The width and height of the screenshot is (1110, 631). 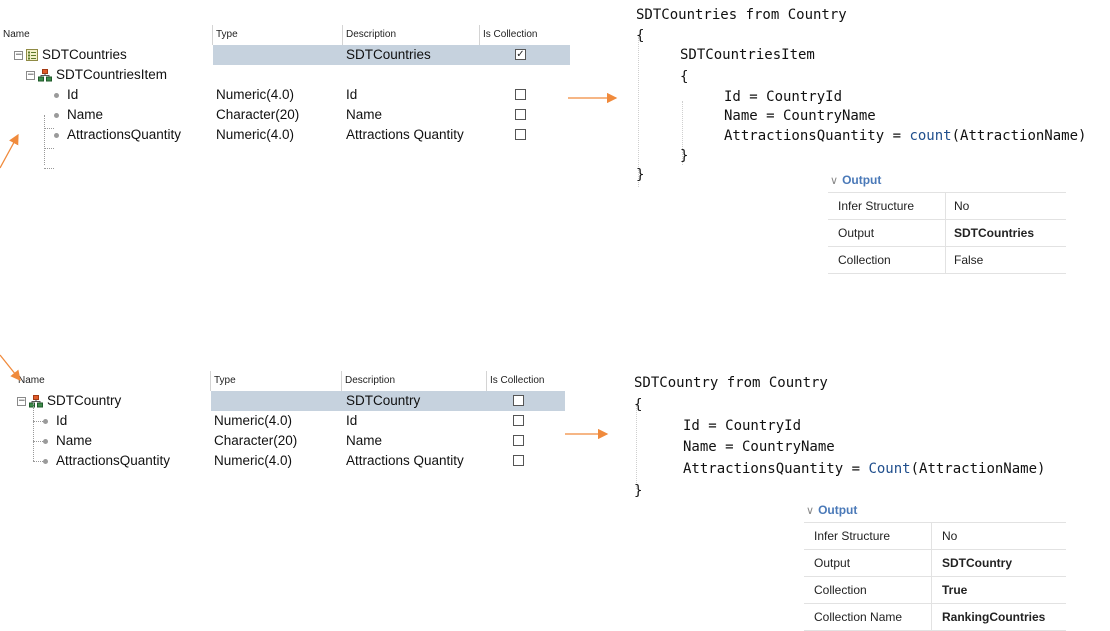 I want to click on arrow-diagonal-down, so click(x=10, y=368).